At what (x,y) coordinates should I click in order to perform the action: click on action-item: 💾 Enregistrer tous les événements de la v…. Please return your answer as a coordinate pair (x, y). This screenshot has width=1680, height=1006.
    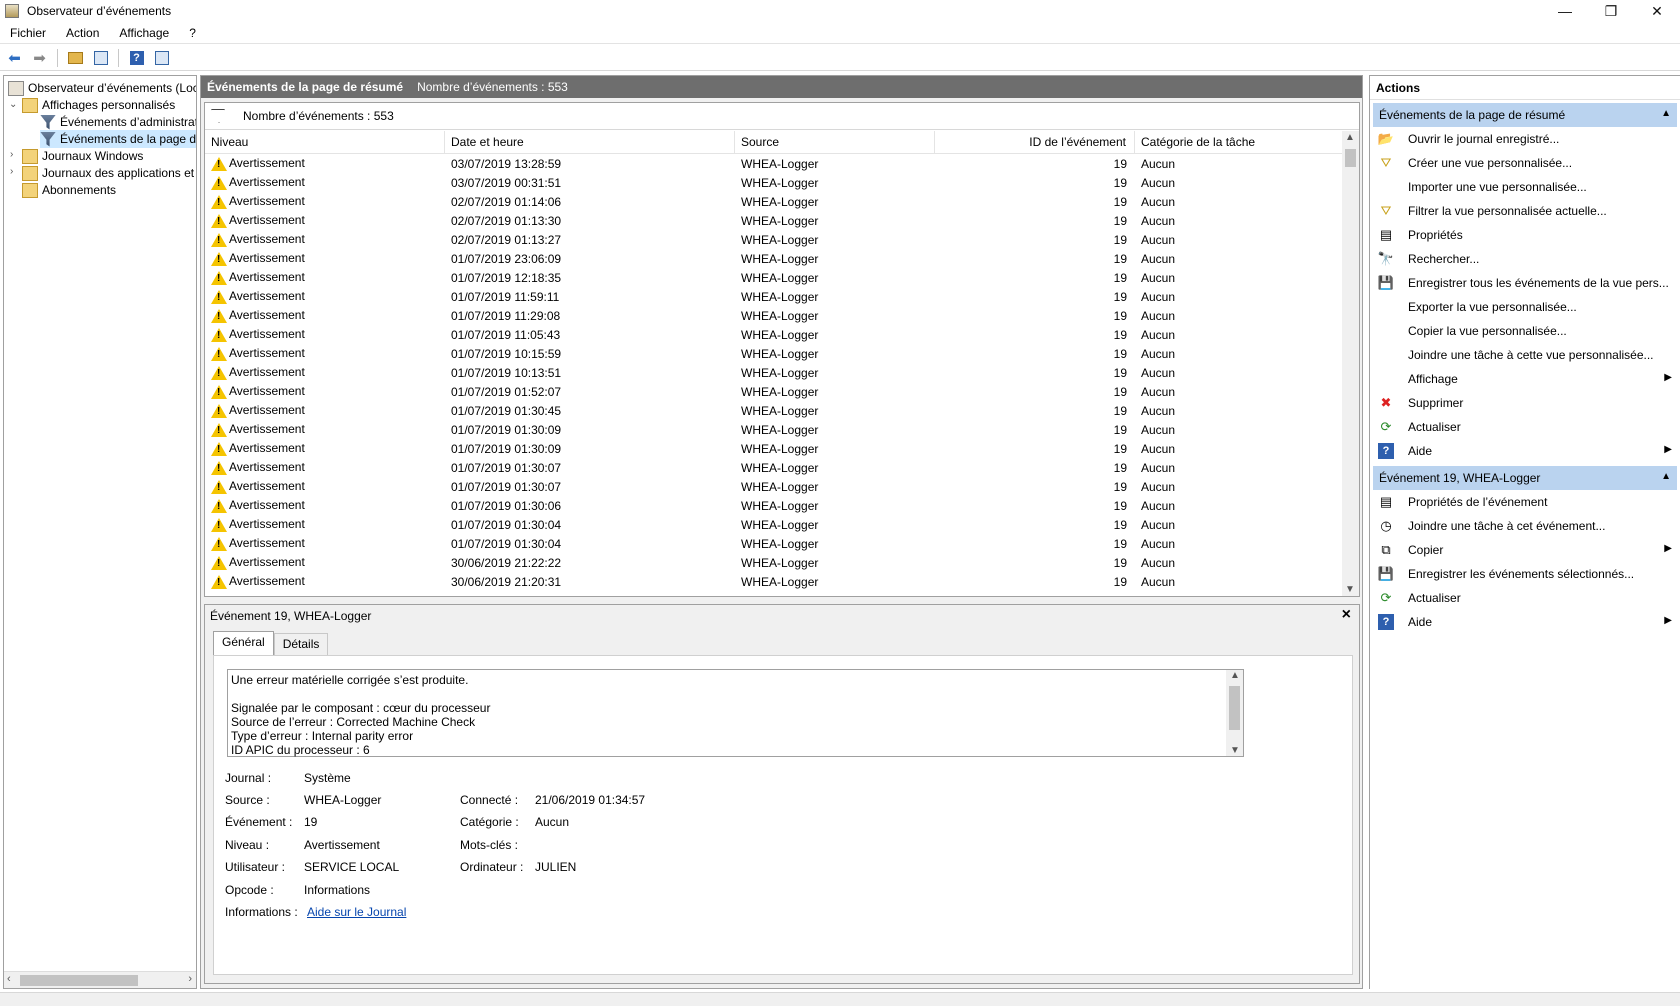
    Looking at the image, I should click on (1525, 283).